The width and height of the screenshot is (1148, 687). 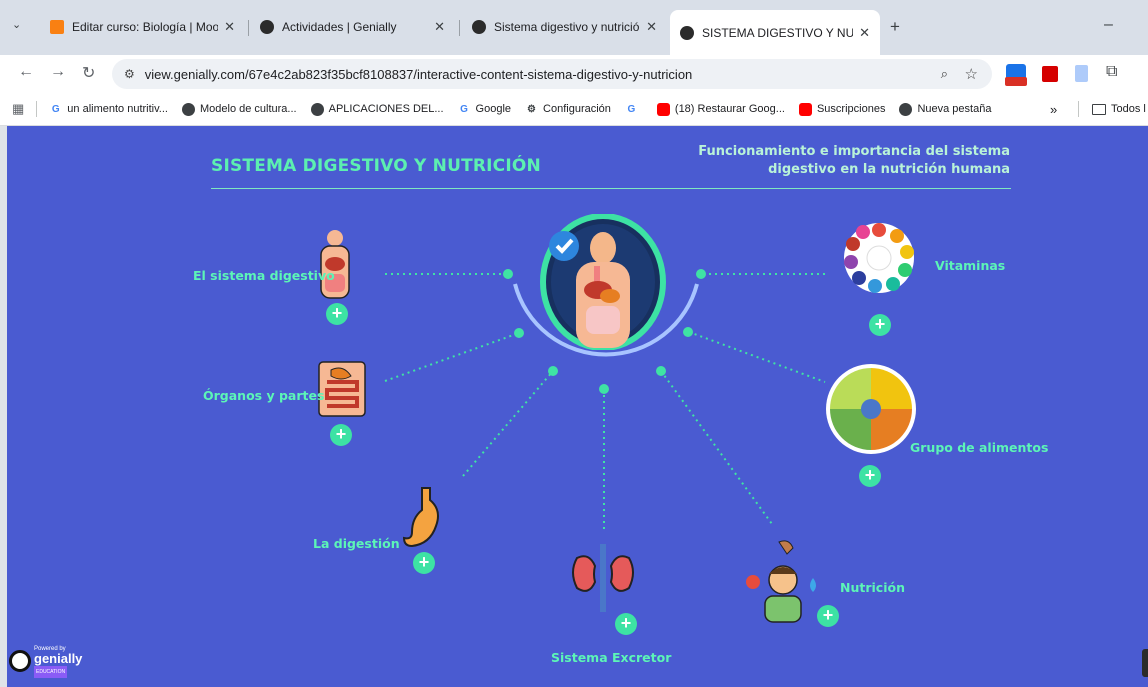 I want to click on tab-sistema-digestivo: Sistema digestivo y nutrición | C ✕, so click(x=564, y=27).